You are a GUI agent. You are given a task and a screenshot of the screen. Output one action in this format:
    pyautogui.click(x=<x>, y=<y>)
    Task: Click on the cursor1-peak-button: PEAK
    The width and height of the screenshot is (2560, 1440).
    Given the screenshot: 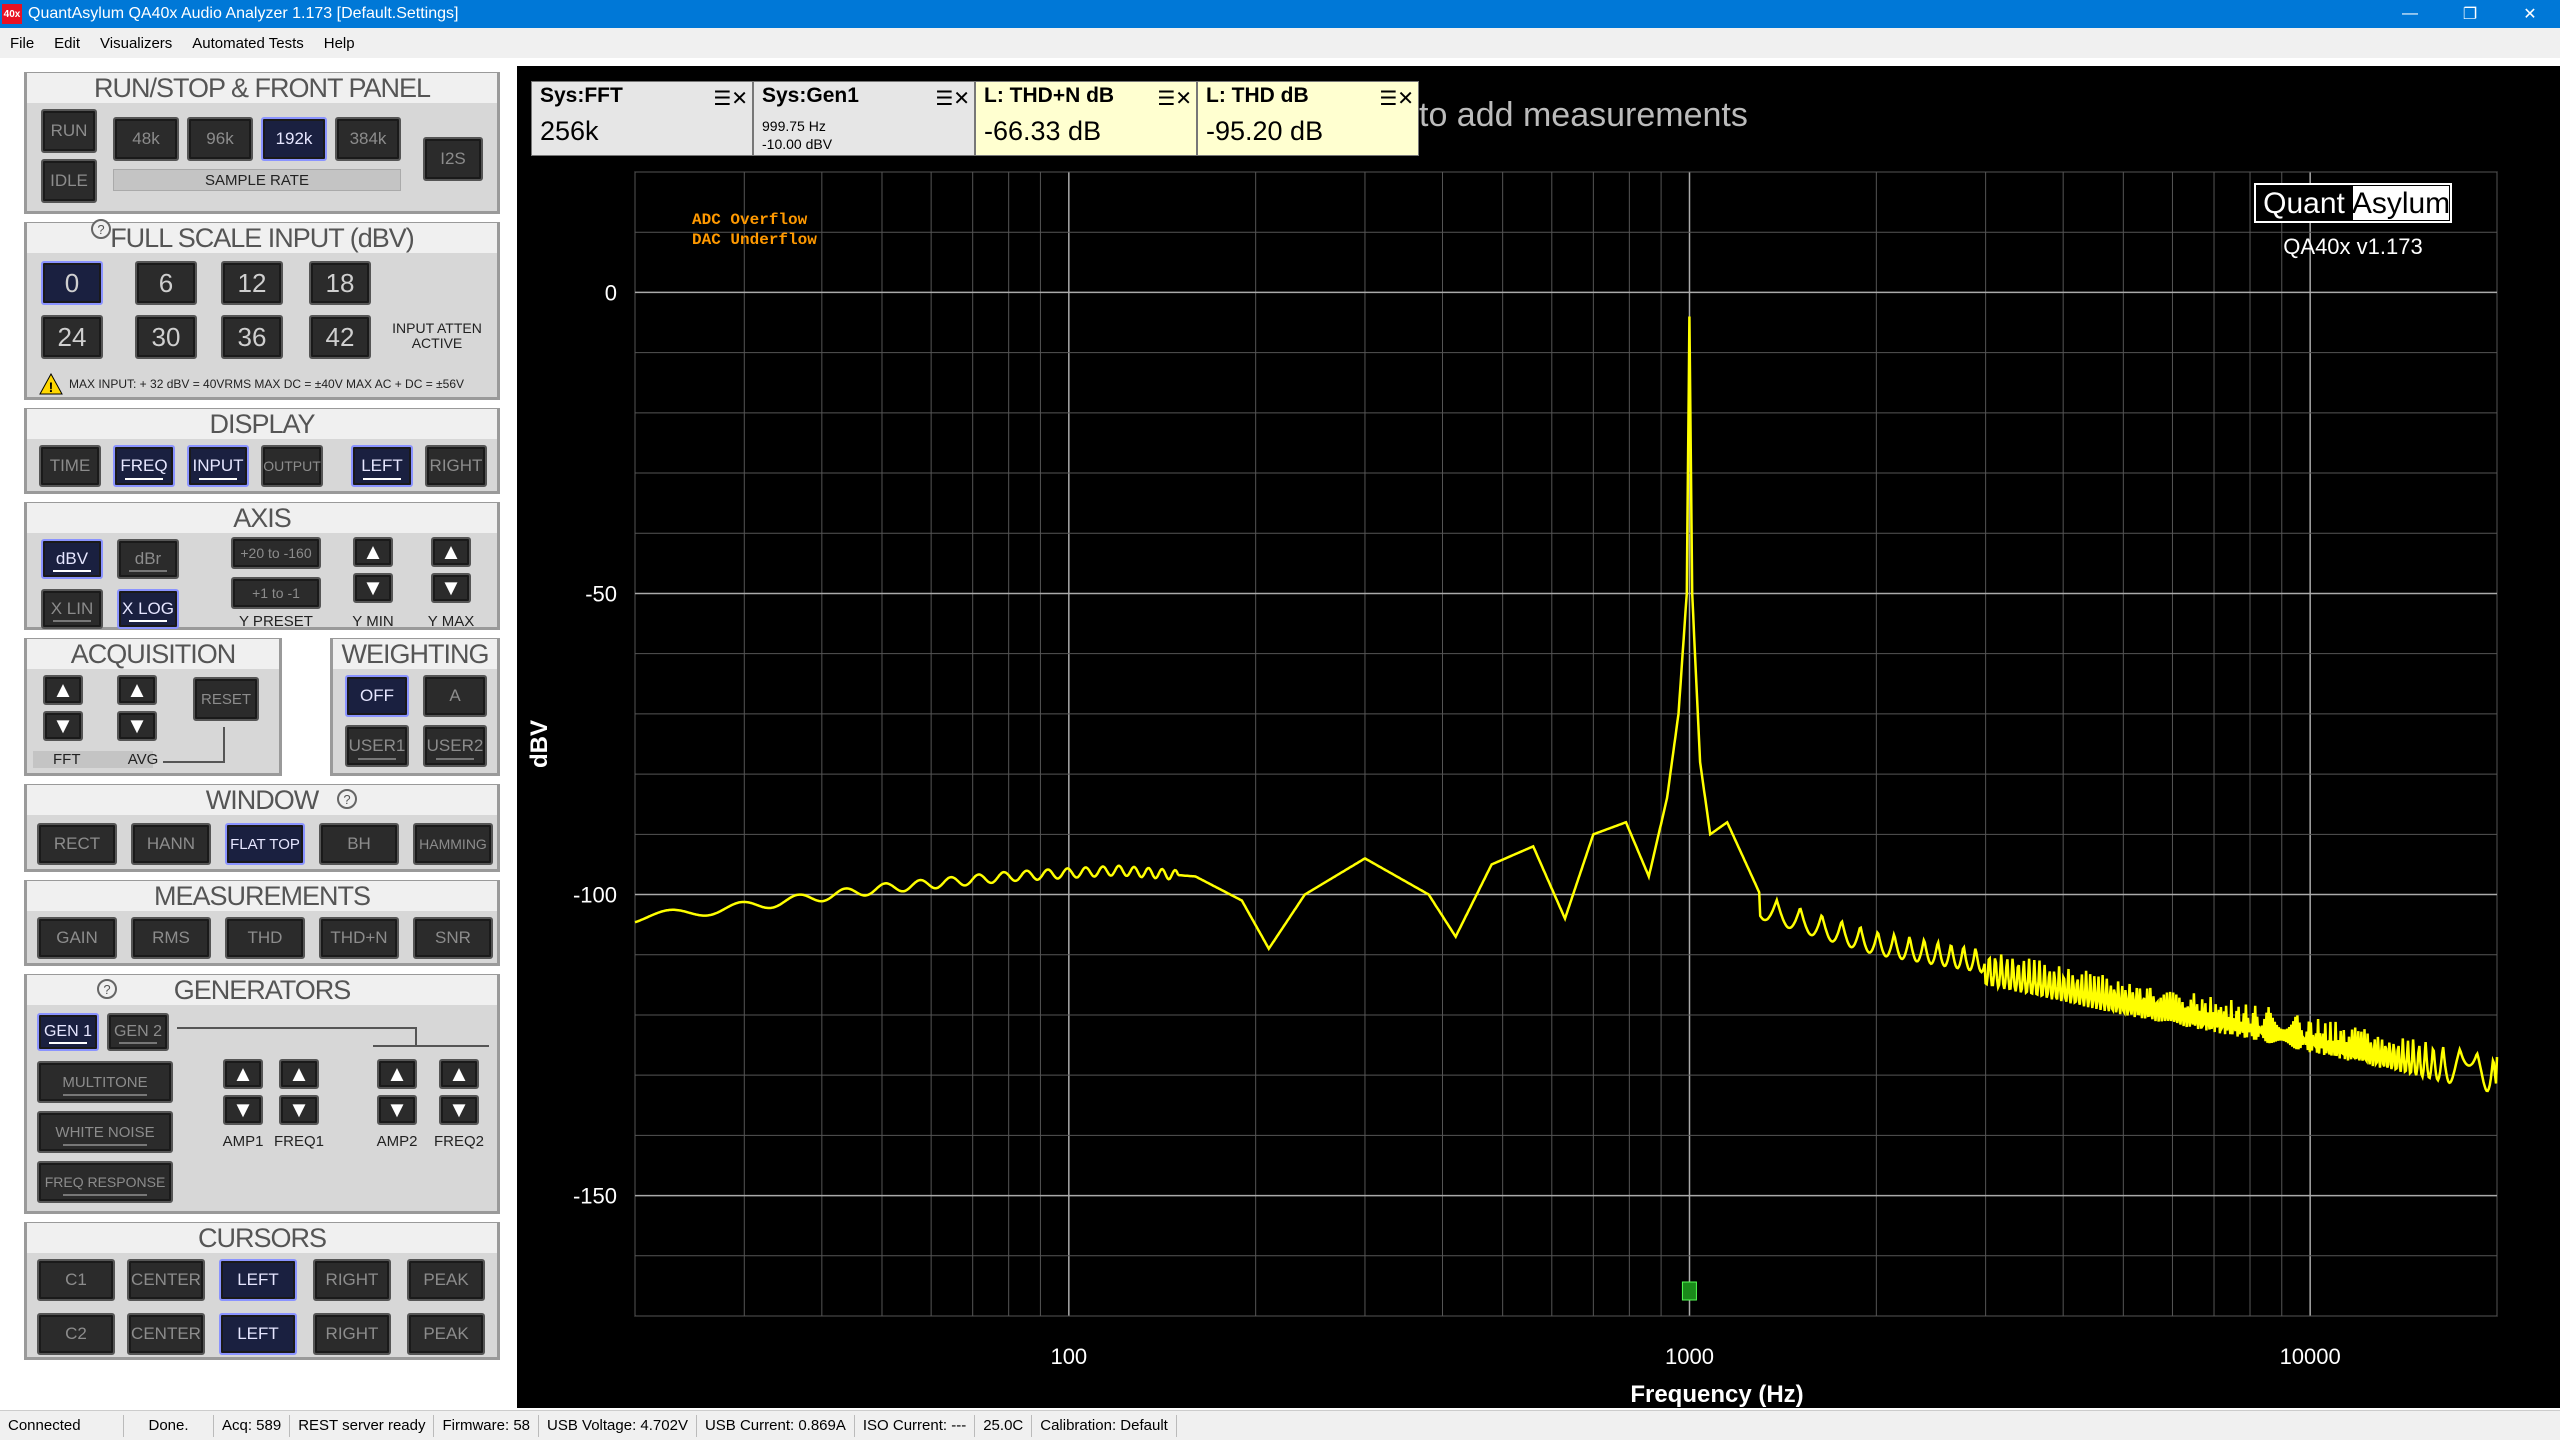 What is the action you would take?
    pyautogui.click(x=446, y=1280)
    